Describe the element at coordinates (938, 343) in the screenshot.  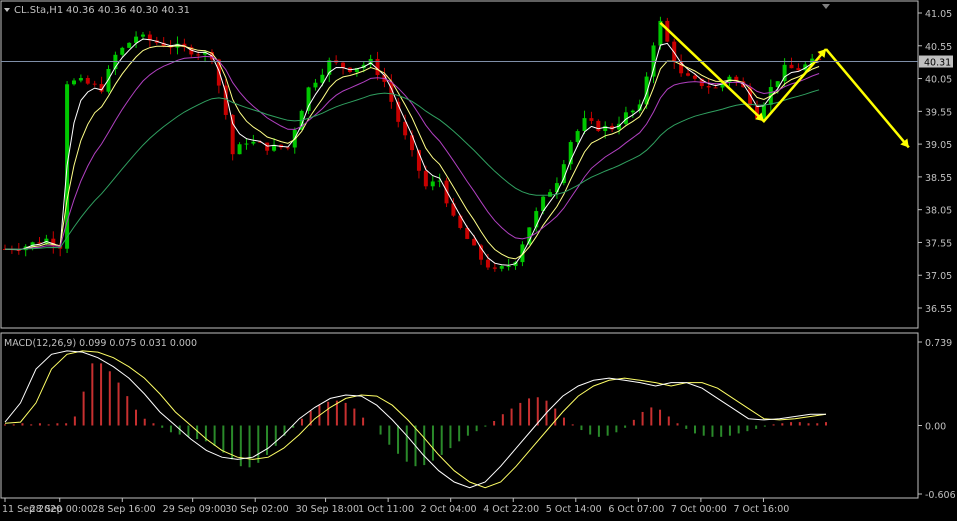
I see `macd-tick-label: 0.739` at that location.